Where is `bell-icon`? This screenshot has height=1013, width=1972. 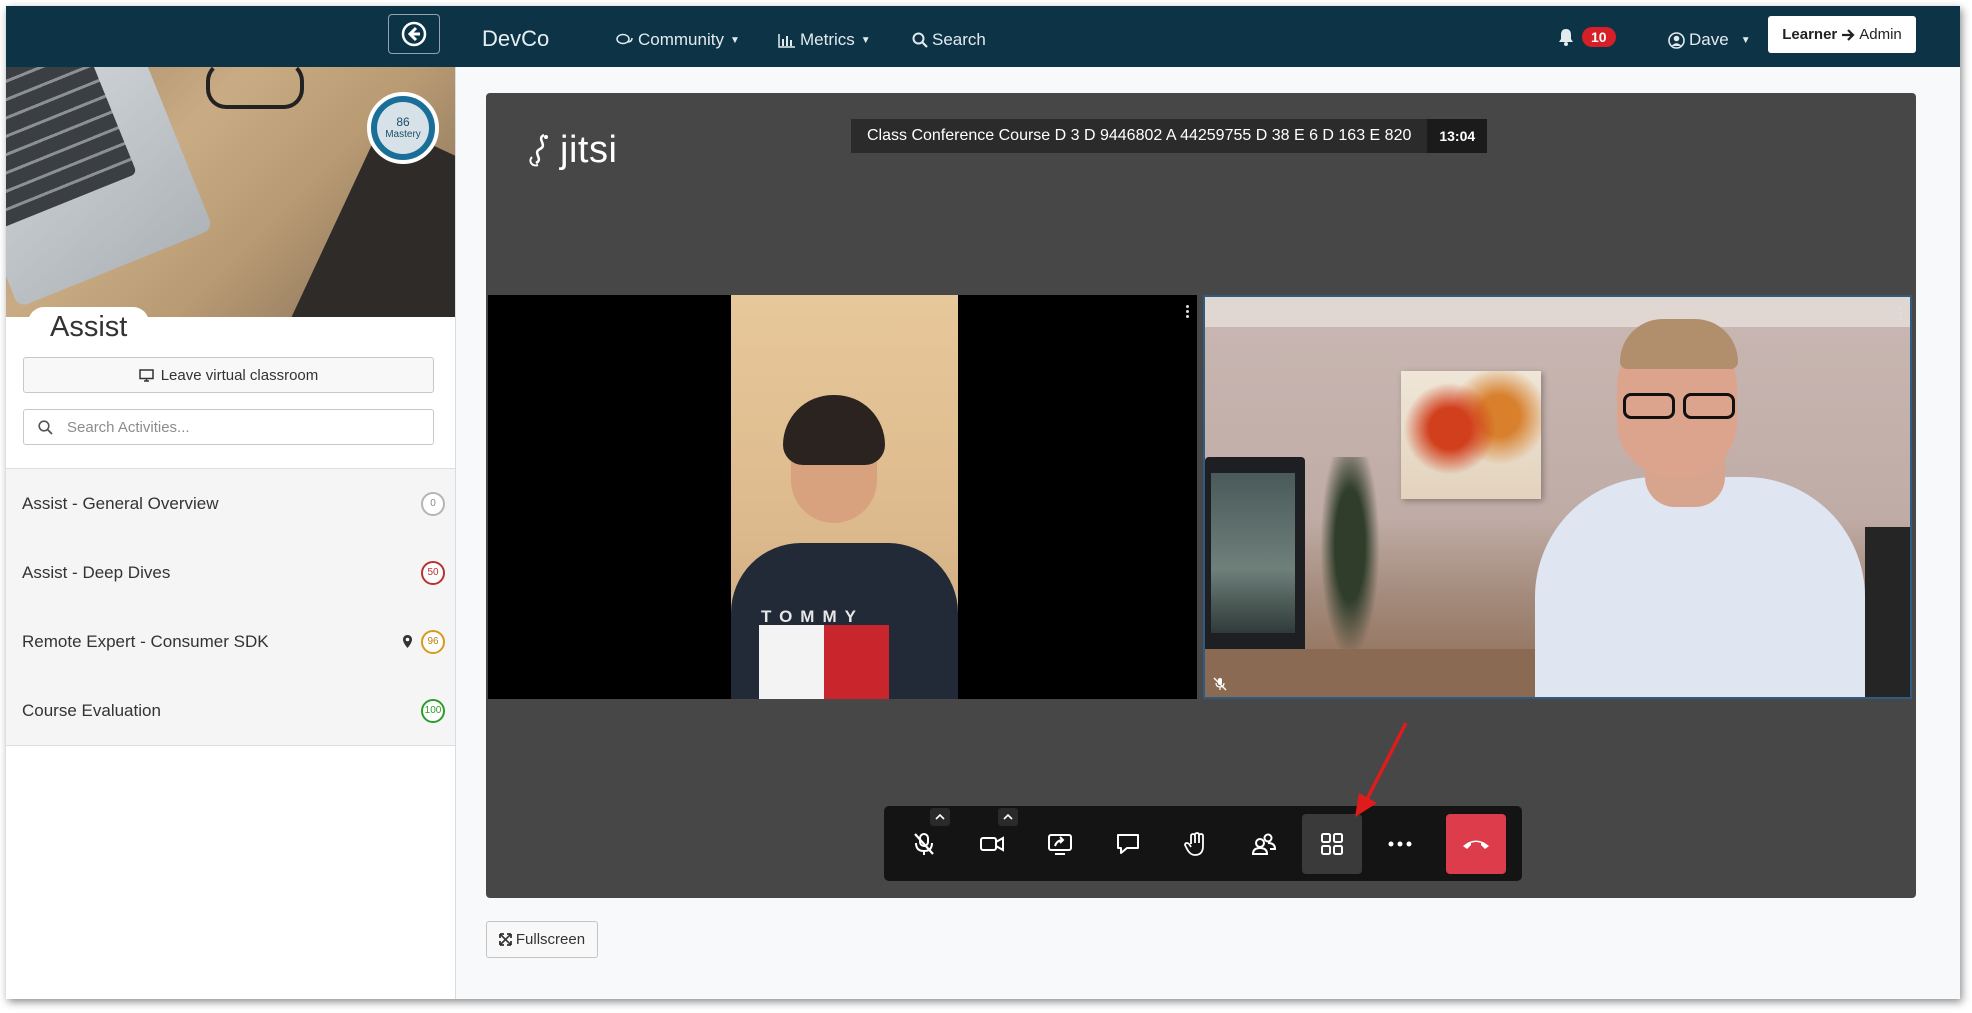 bell-icon is located at coordinates (1566, 37).